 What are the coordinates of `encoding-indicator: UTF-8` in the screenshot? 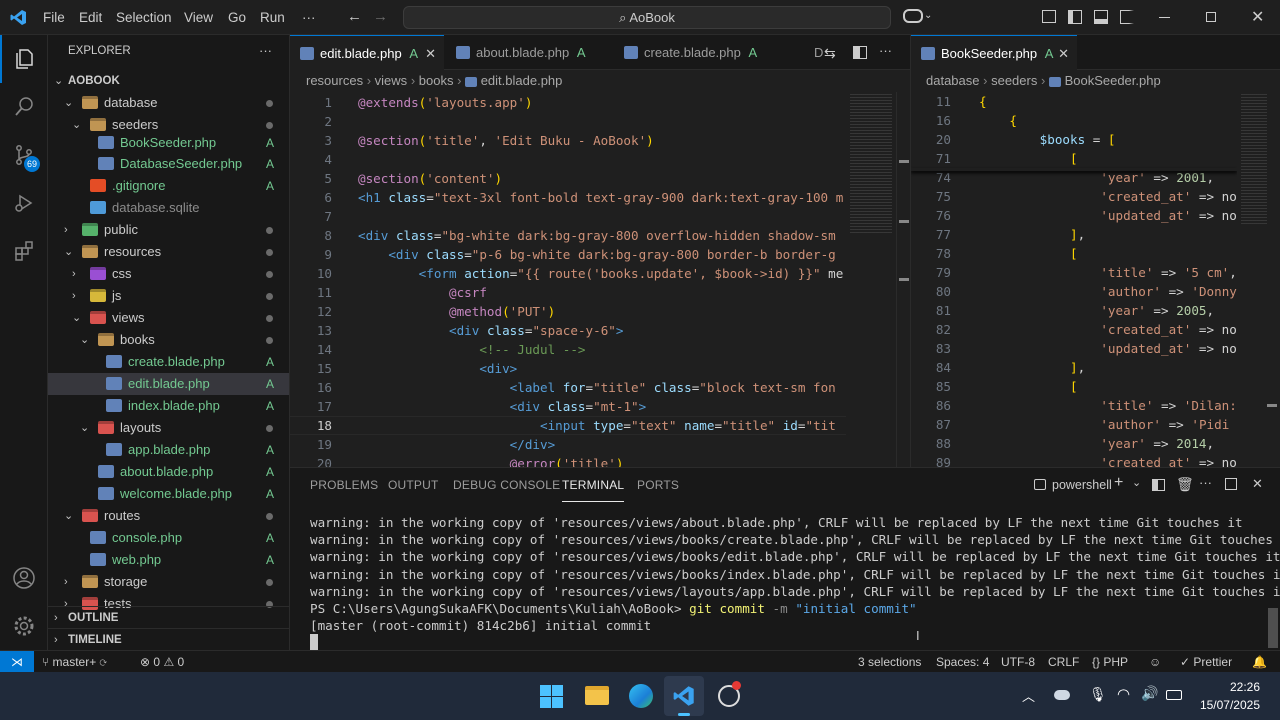 It's located at (1018, 662).